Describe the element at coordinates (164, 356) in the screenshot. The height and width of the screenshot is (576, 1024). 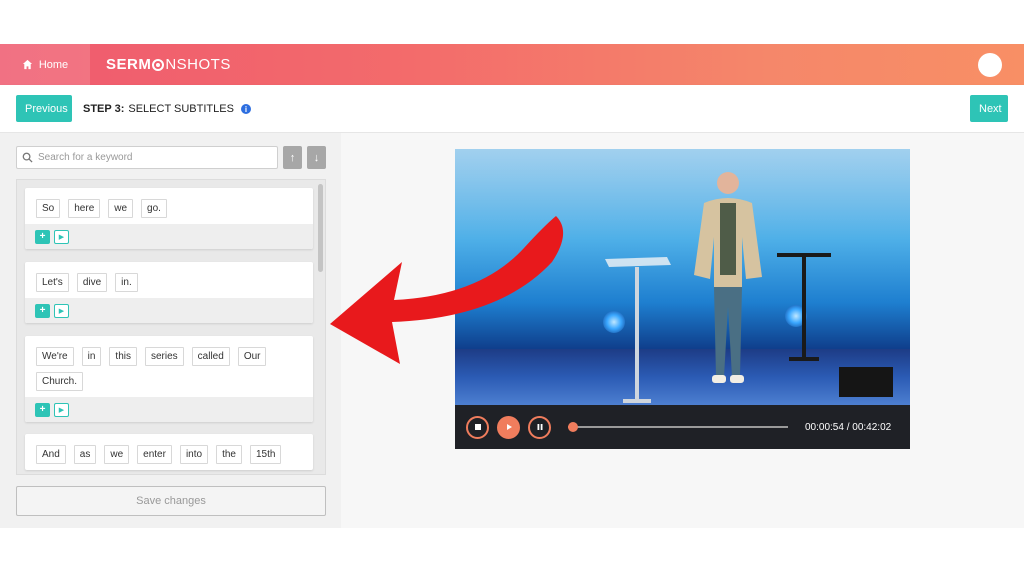
I see `subtitle-word: series` at that location.